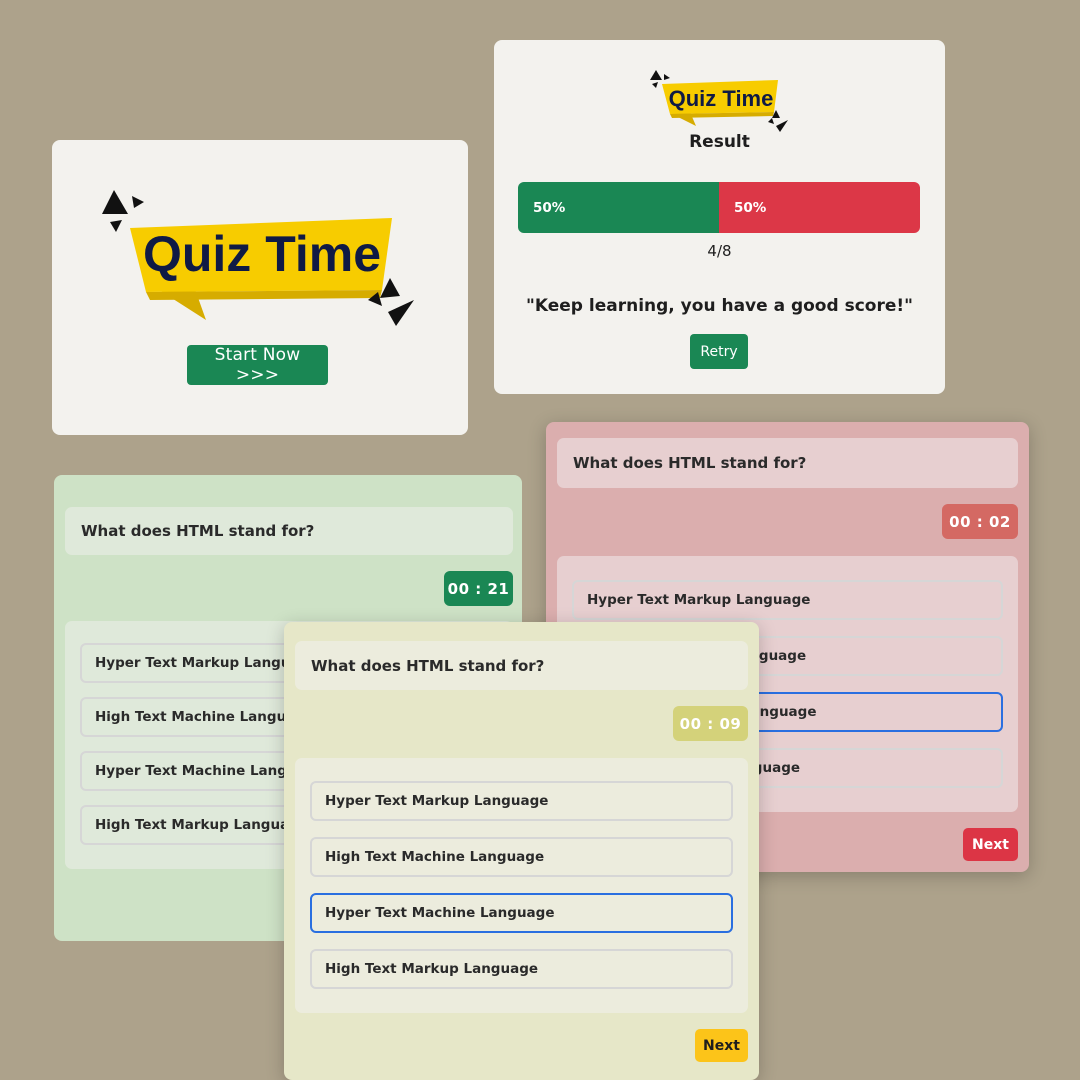  I want to click on retry-button: Retry, so click(719, 351).